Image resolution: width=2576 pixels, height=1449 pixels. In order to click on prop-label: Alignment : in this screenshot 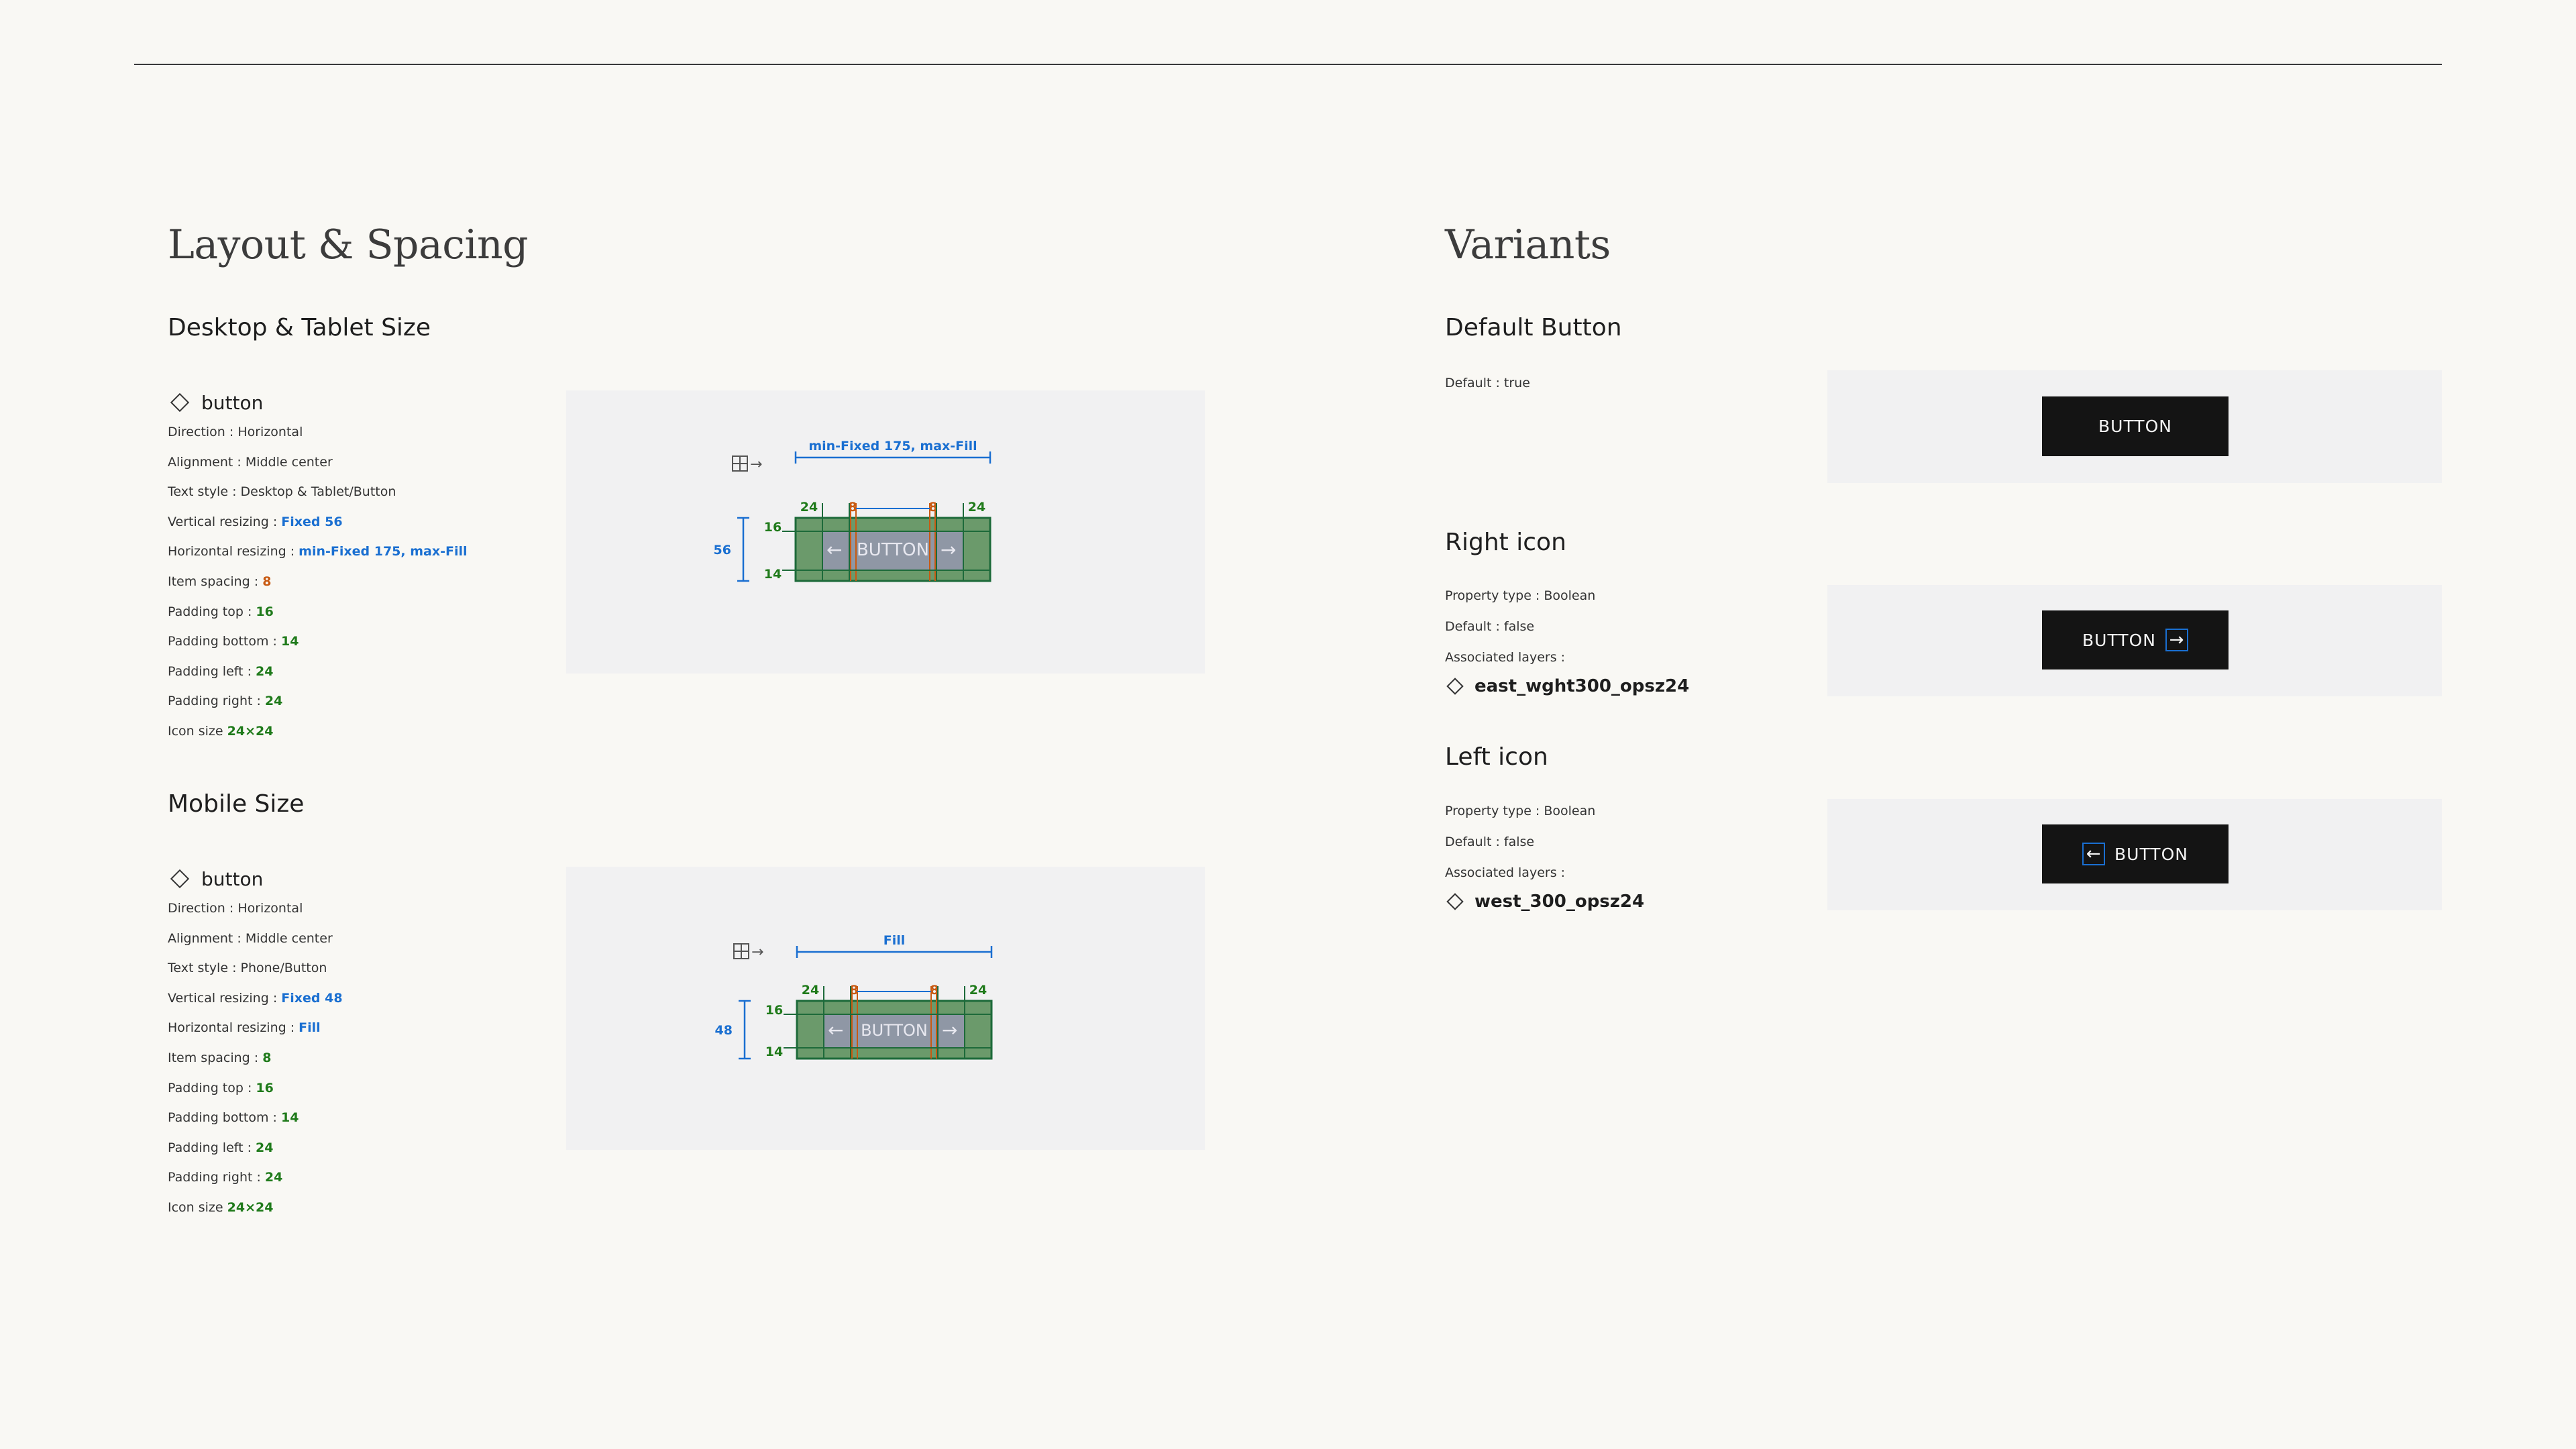, I will do `click(207, 462)`.